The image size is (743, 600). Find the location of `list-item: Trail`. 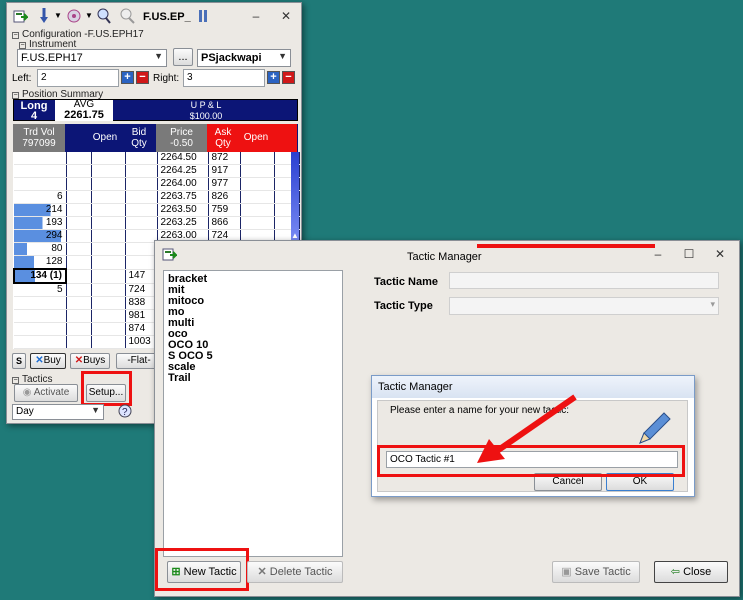

list-item: Trail is located at coordinates (253, 378).